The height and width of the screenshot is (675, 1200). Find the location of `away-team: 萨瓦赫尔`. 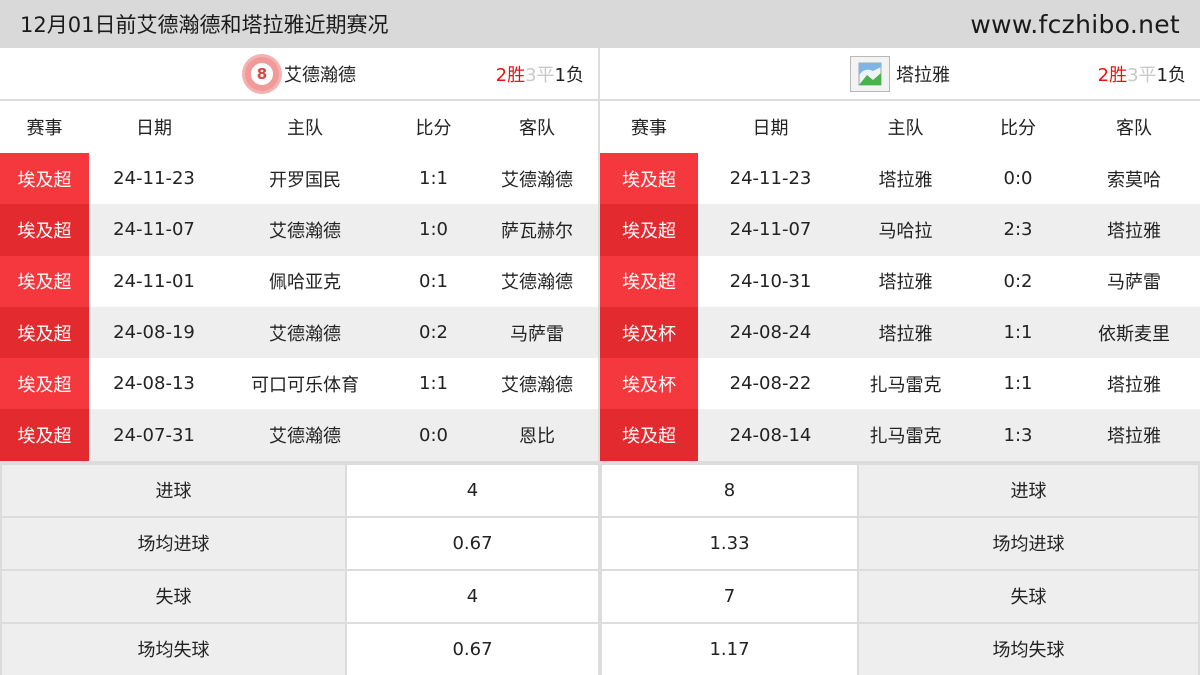

away-team: 萨瓦赫尔 is located at coordinates (537, 230).